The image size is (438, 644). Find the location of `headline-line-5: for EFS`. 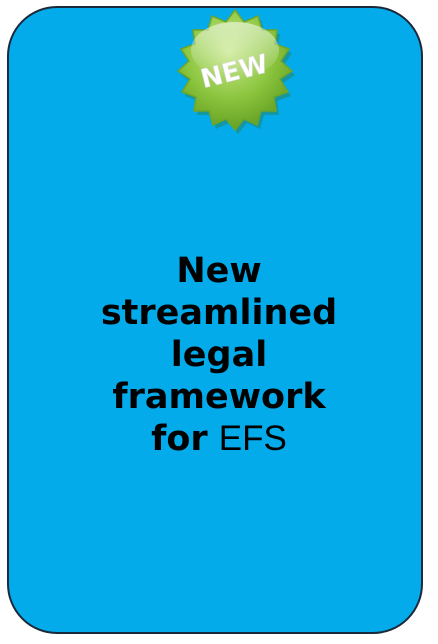

headline-line-5: for EFS is located at coordinates (219, 439).